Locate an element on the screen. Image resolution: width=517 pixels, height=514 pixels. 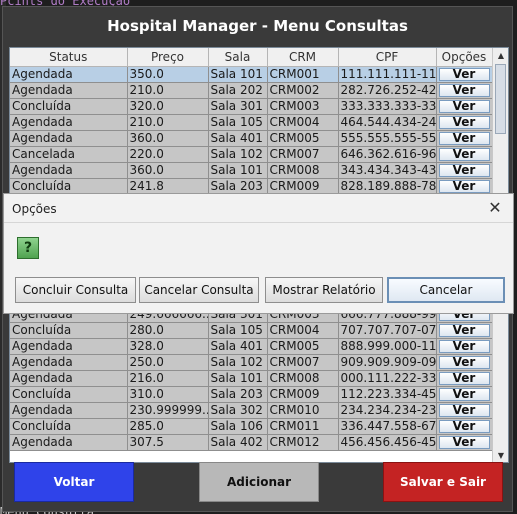
cell-cpf: 828.189.888-78 is located at coordinates (387, 186).